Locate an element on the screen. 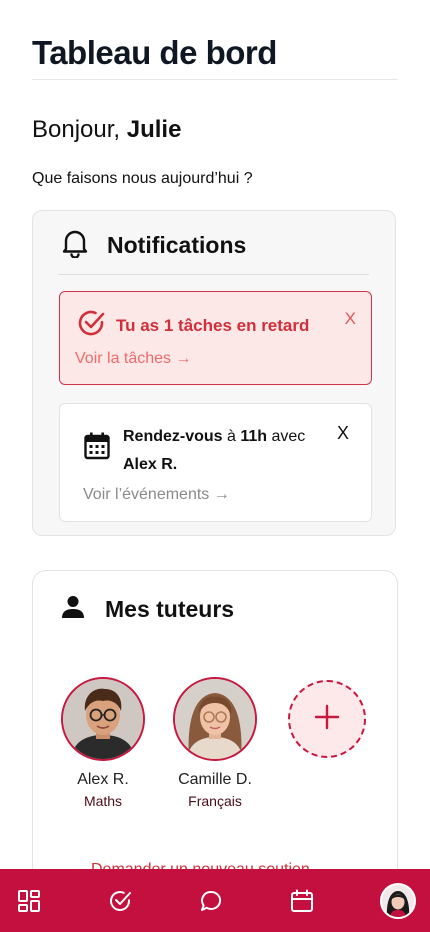 This screenshot has height=932, width=430. tutor-name: Alex R. is located at coordinates (103, 779).